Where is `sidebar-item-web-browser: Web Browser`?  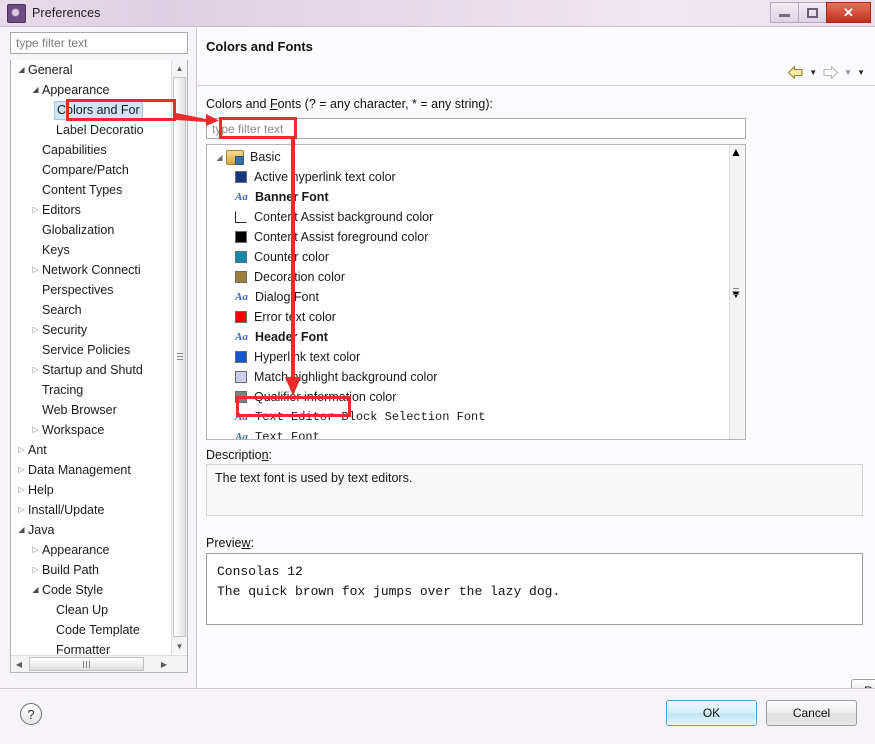 sidebar-item-web-browser: Web Browser is located at coordinates (91, 410).